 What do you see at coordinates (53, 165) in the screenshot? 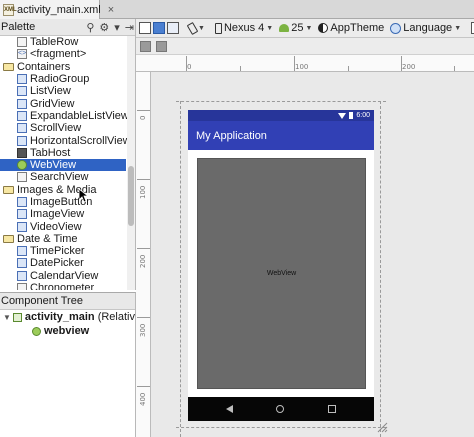
I see `palette-item-label: WebView` at bounding box center [53, 165].